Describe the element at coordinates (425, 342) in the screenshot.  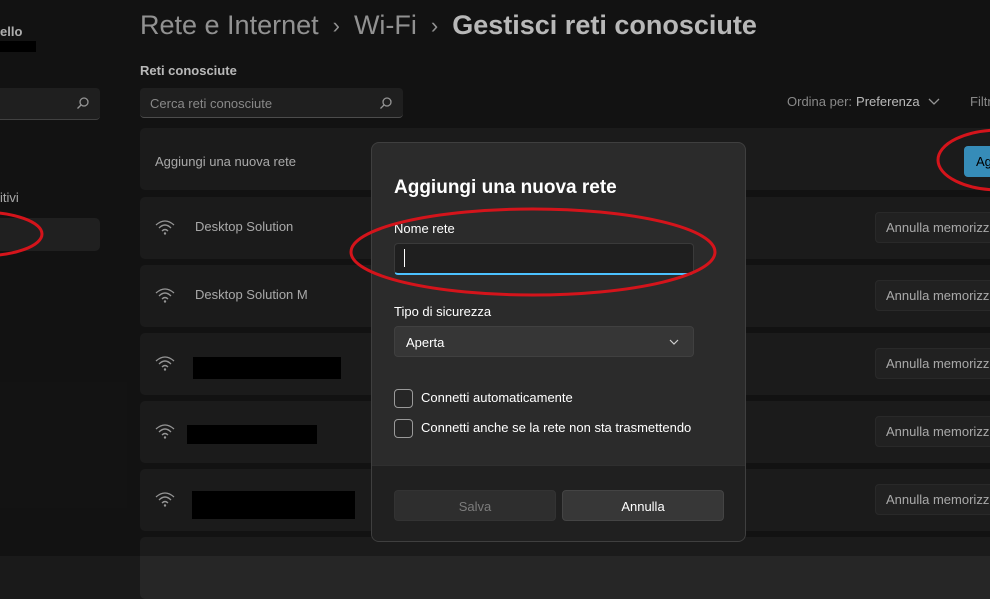
I see `security-type-value: Aperta` at that location.